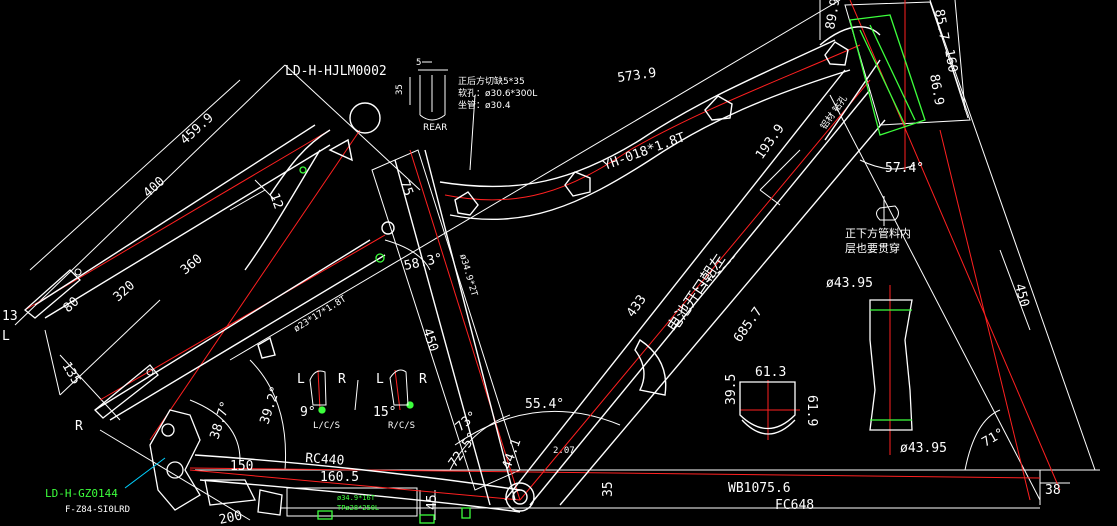 This screenshot has width=1117, height=526. Describe the element at coordinates (695, 293) in the screenshot. I see `battery-note: 电池开口朝左` at that location.